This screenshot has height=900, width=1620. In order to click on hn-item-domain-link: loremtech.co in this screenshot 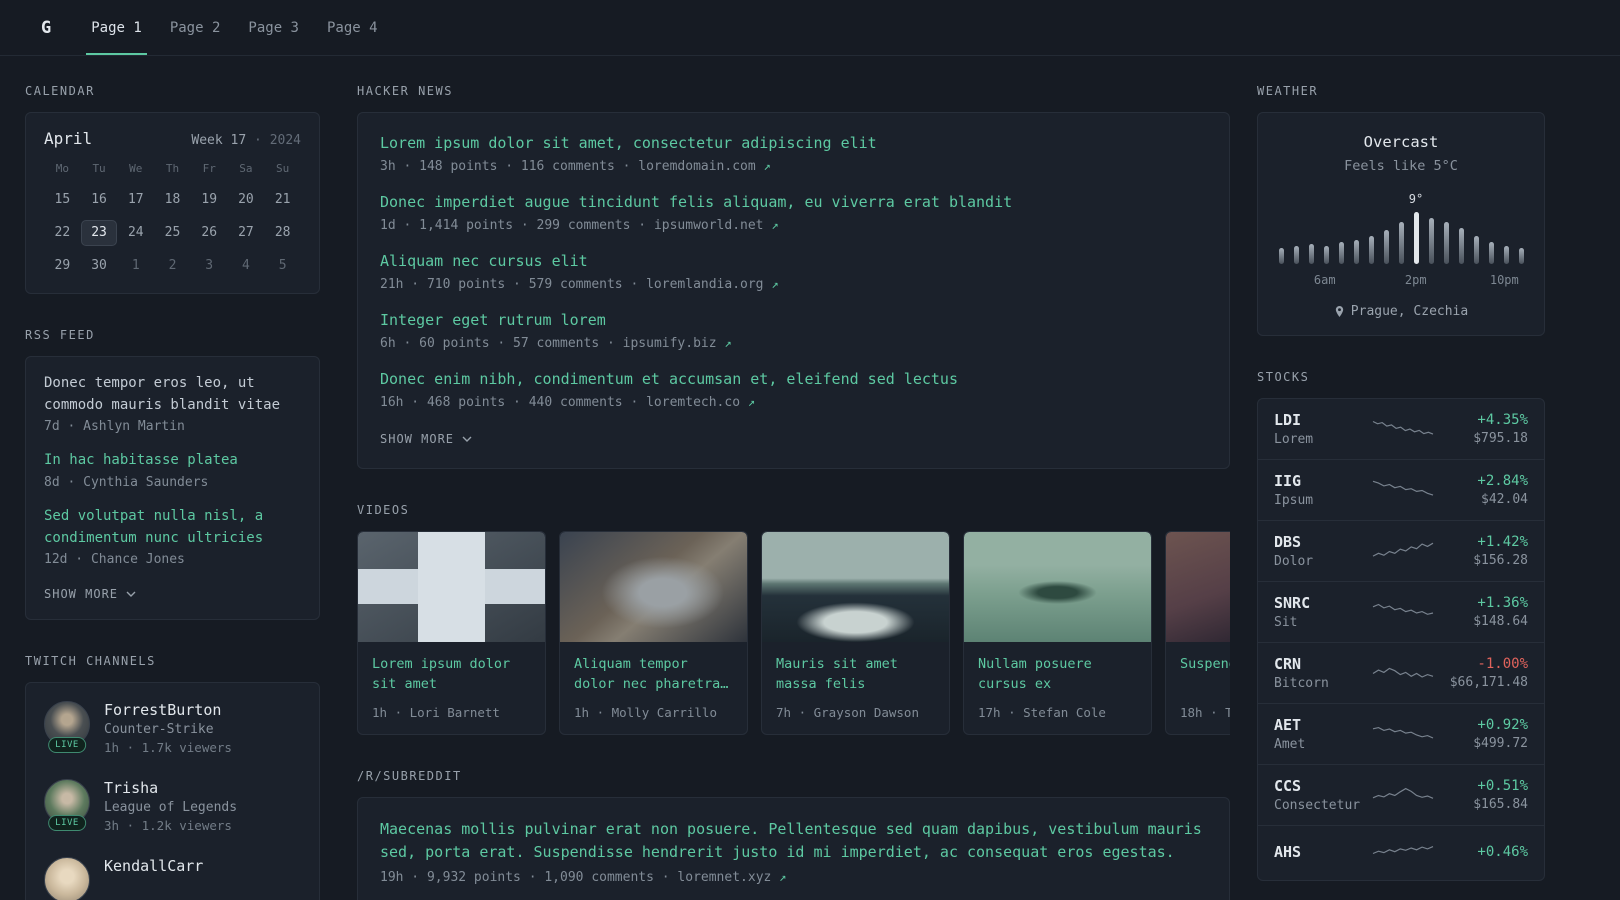, I will do `click(693, 402)`.